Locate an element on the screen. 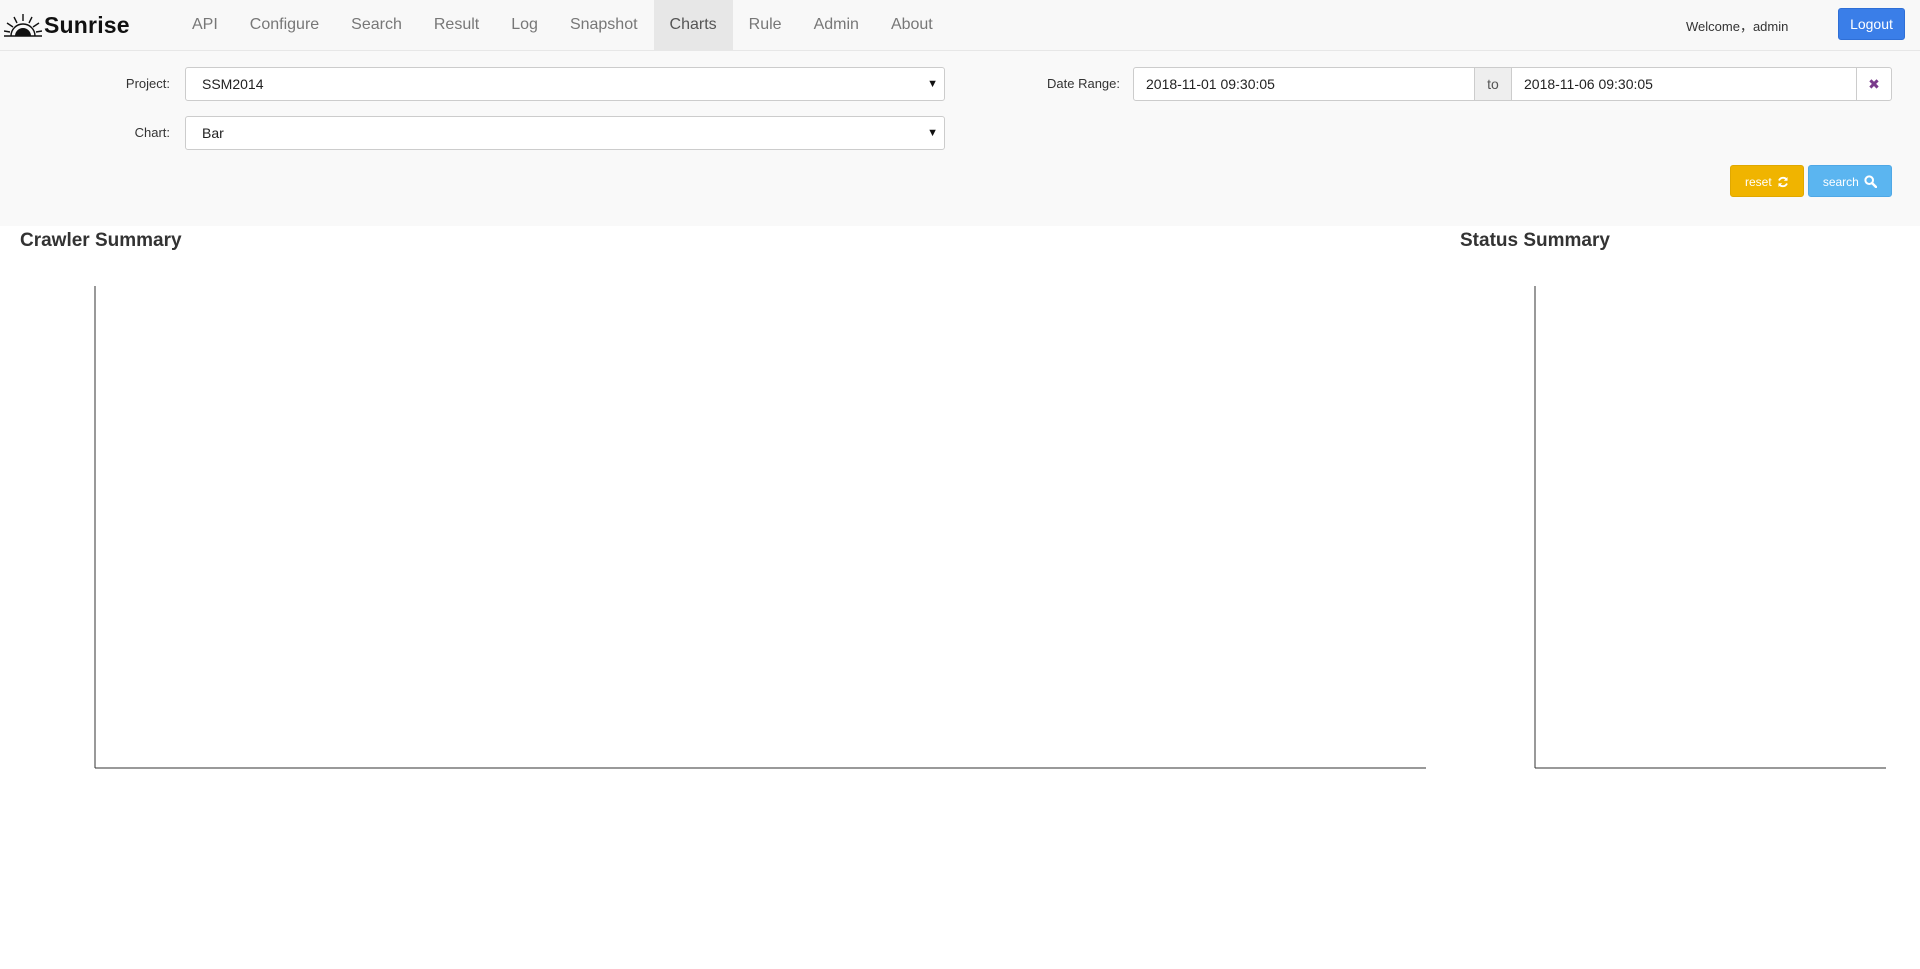 The width and height of the screenshot is (1920, 969). clear-date-button: ✖ is located at coordinates (1874, 84).